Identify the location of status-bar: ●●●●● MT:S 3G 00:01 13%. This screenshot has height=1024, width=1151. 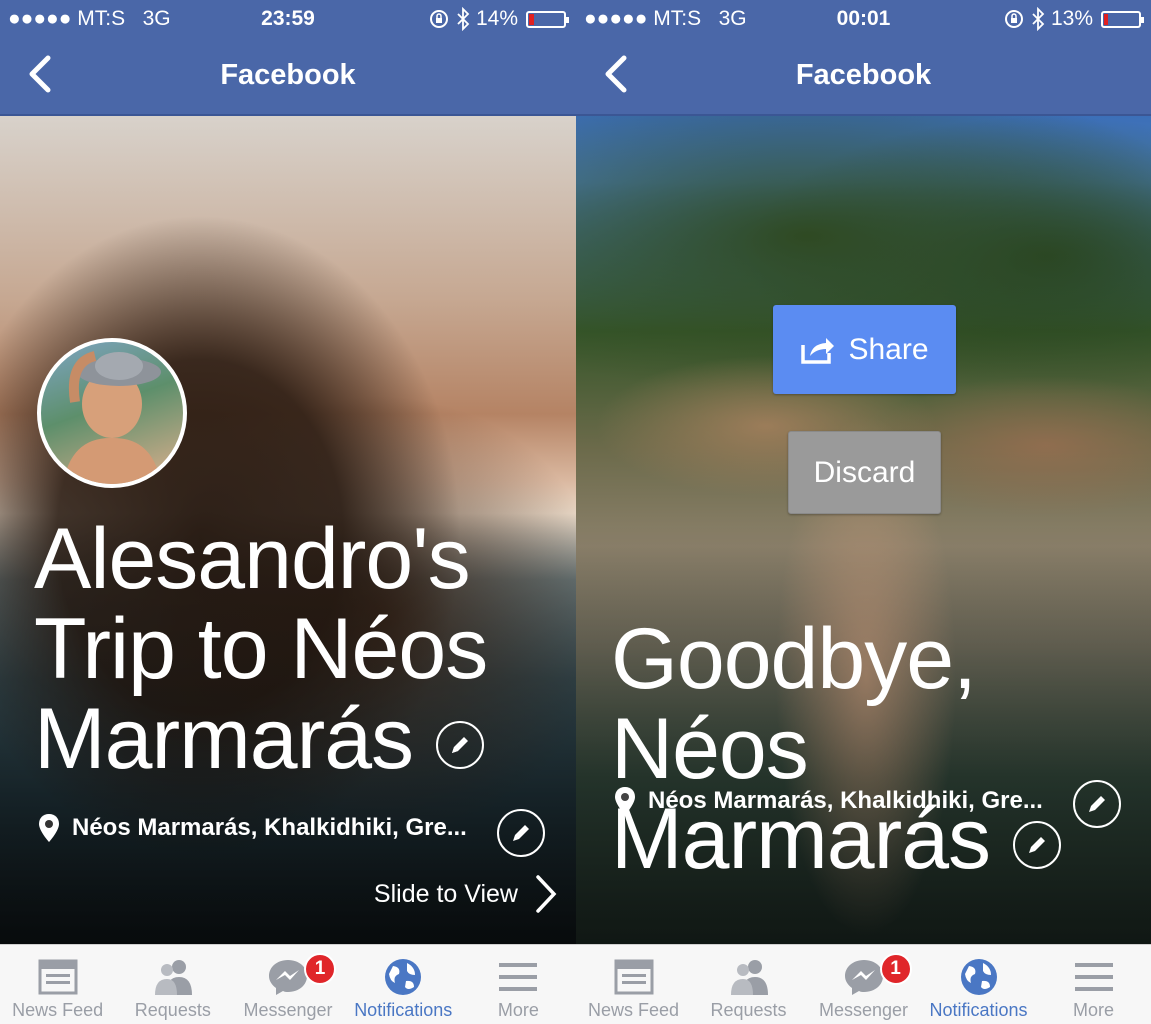
(863, 19).